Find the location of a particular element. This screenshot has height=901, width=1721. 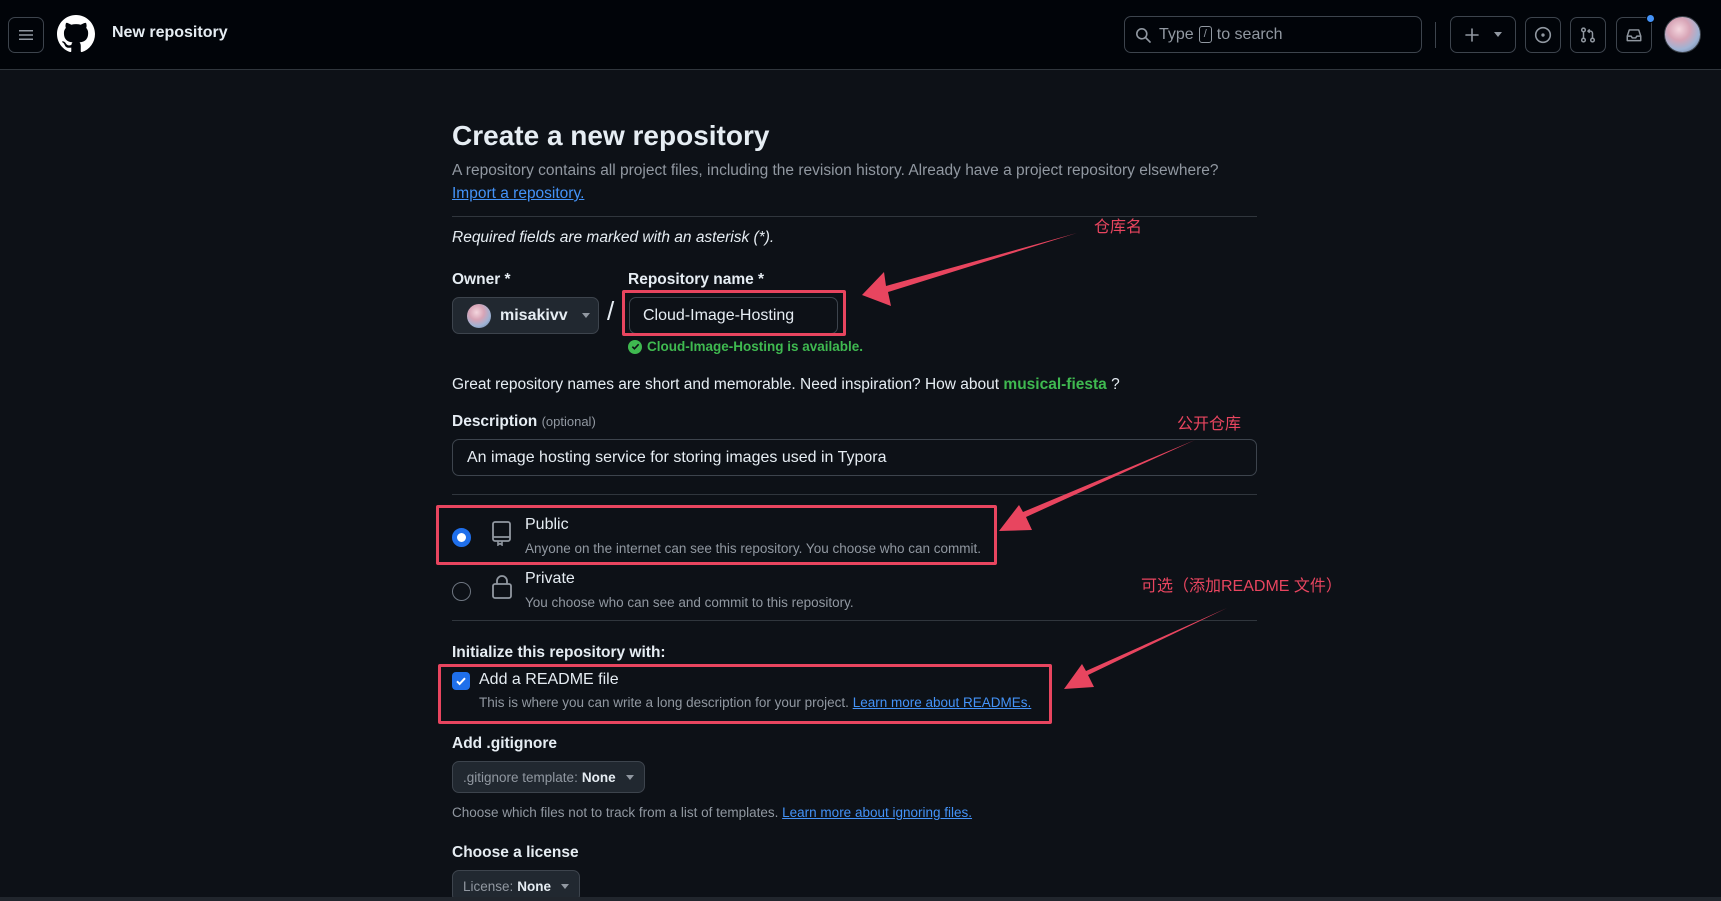

create-new-button is located at coordinates (1483, 34).